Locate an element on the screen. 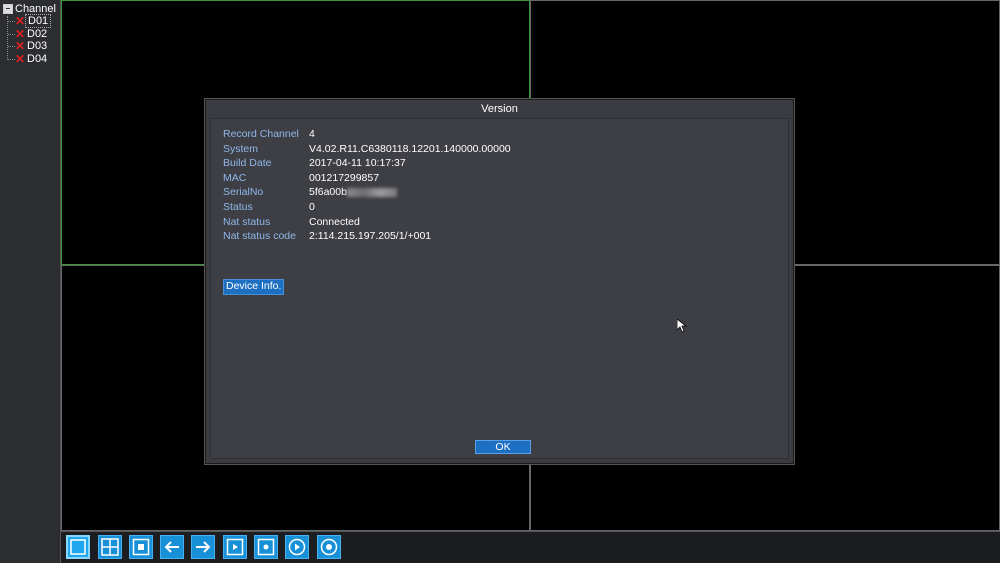 The image size is (1000, 563). info-label: Record Channel is located at coordinates (261, 134).